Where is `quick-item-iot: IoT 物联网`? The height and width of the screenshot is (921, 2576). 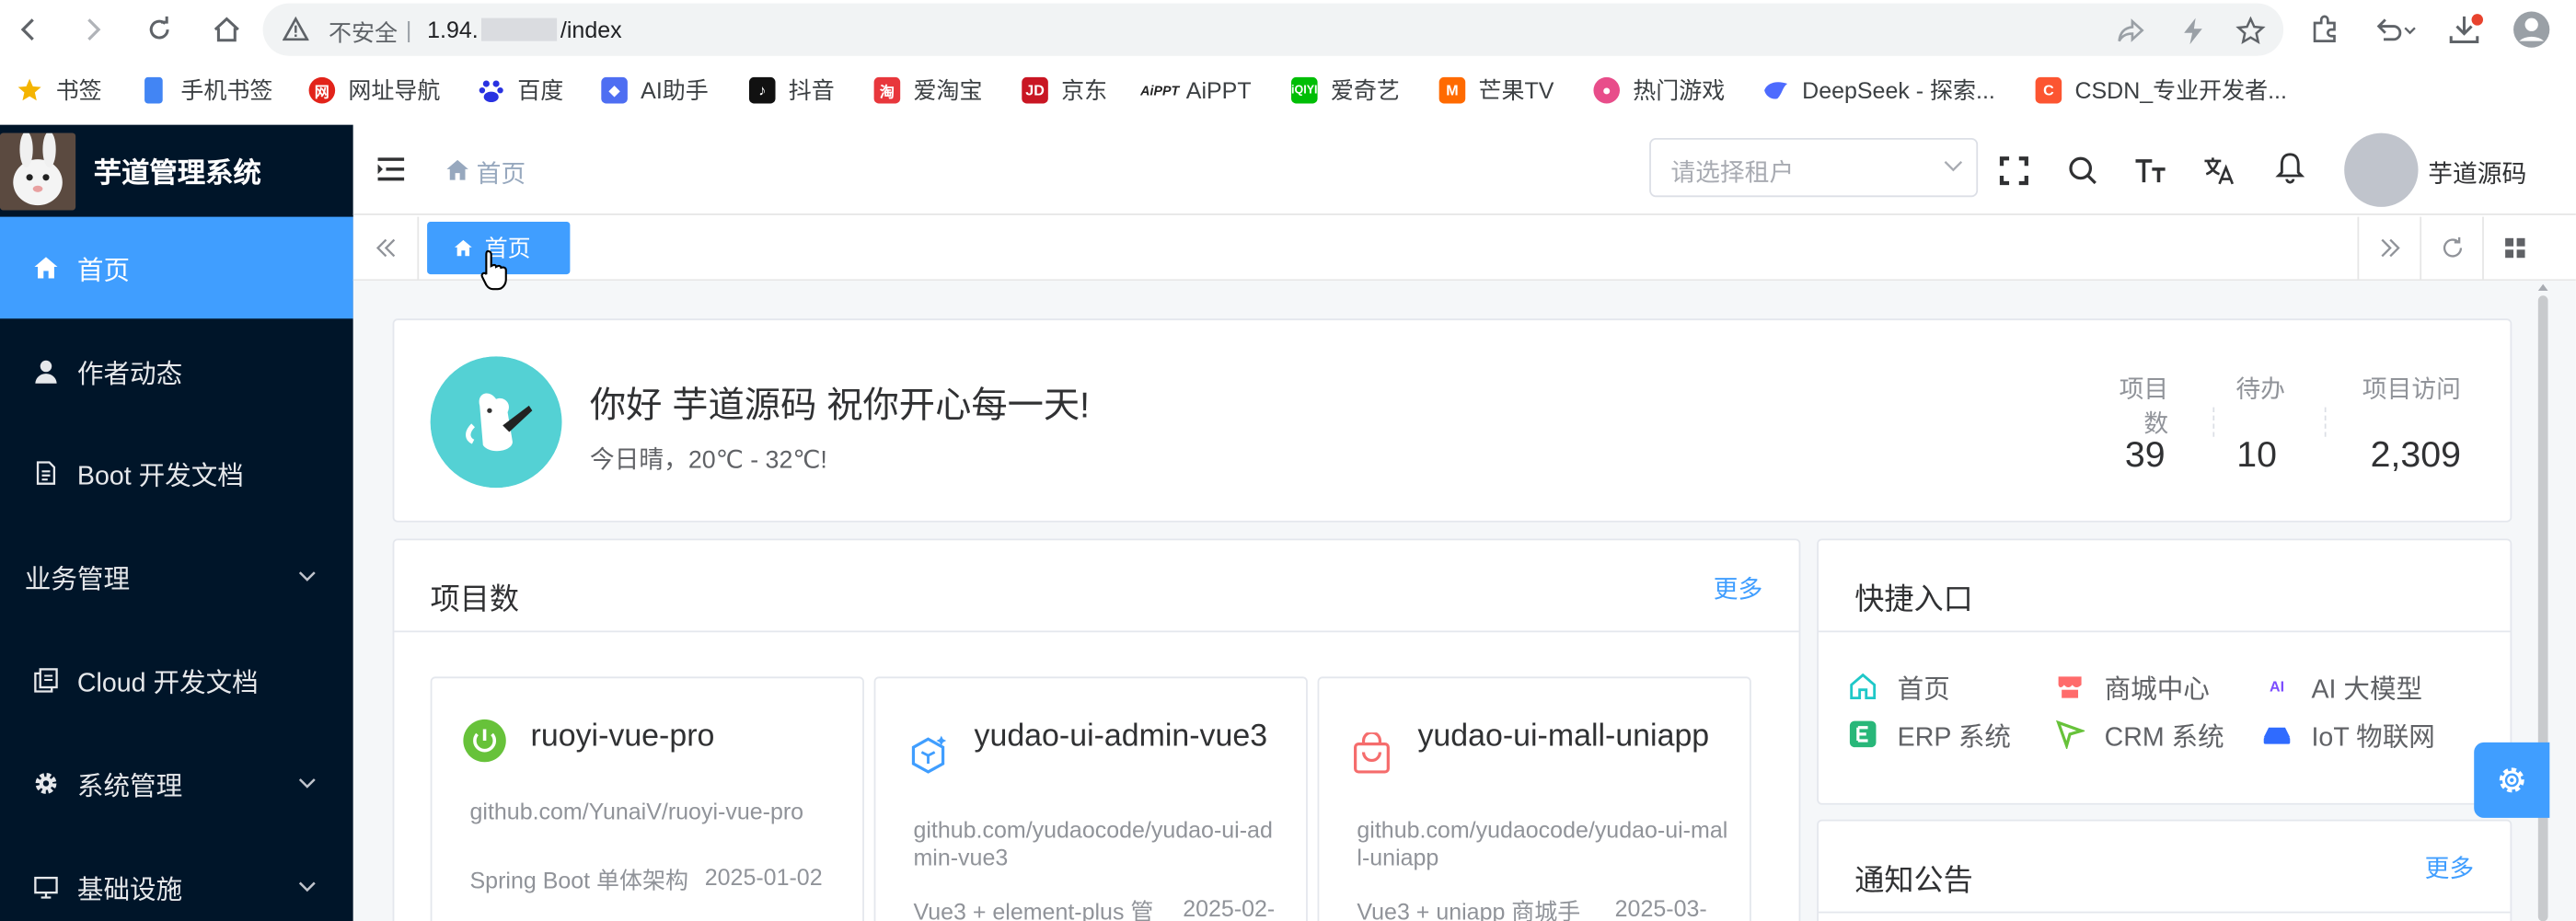
quick-item-iot: IoT 物联网 is located at coordinates (2349, 736).